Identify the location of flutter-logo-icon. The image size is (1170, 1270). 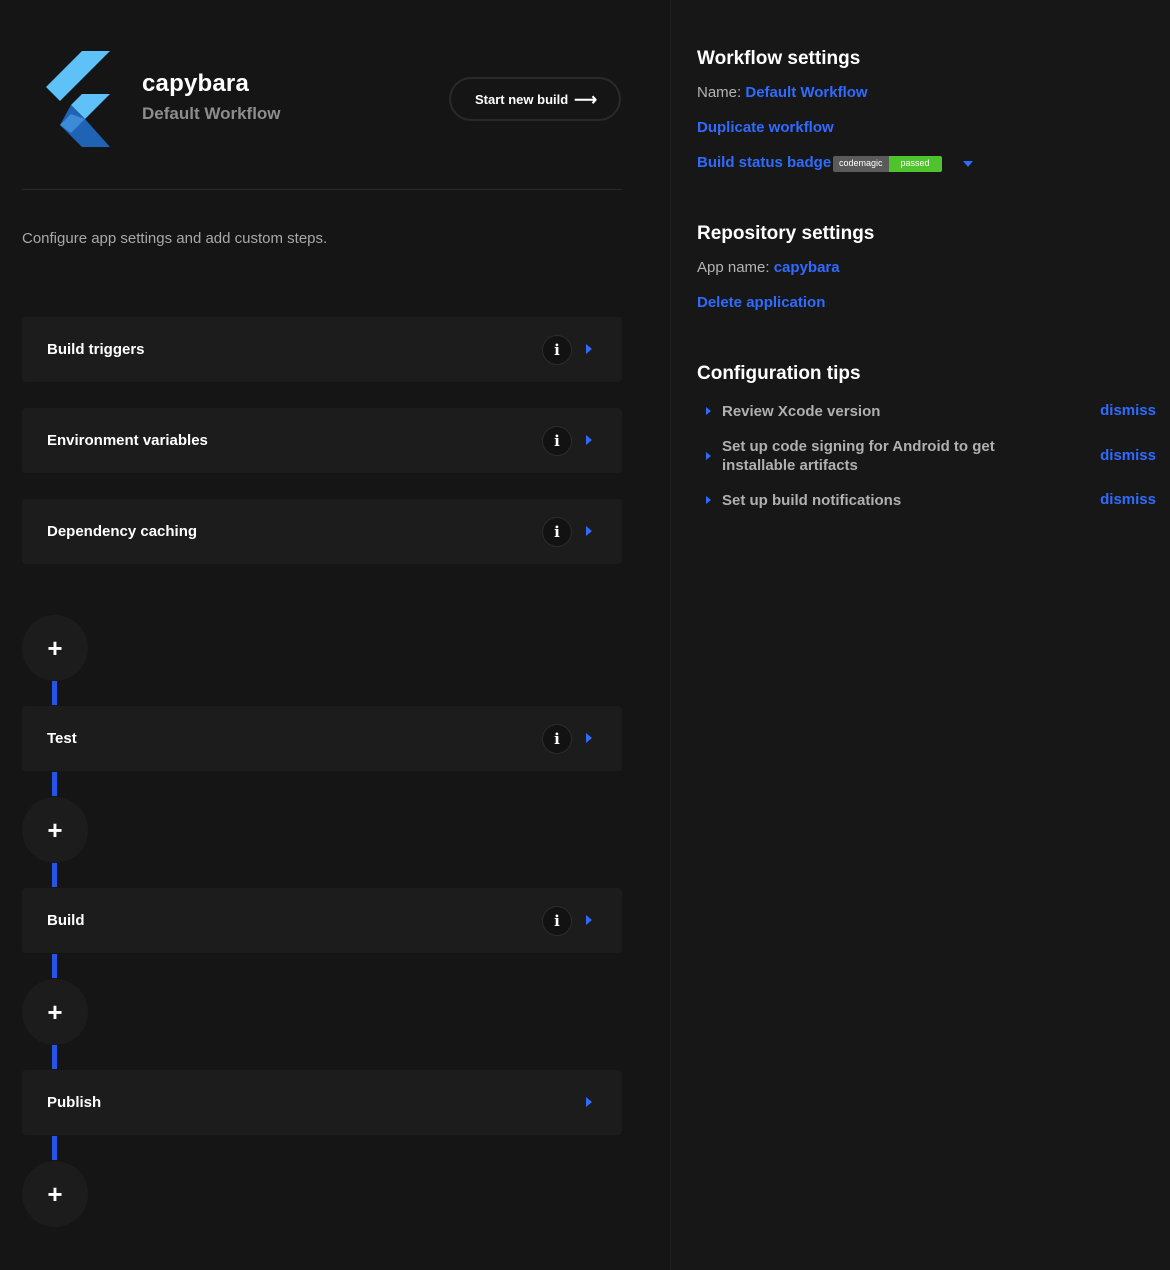
(78, 99).